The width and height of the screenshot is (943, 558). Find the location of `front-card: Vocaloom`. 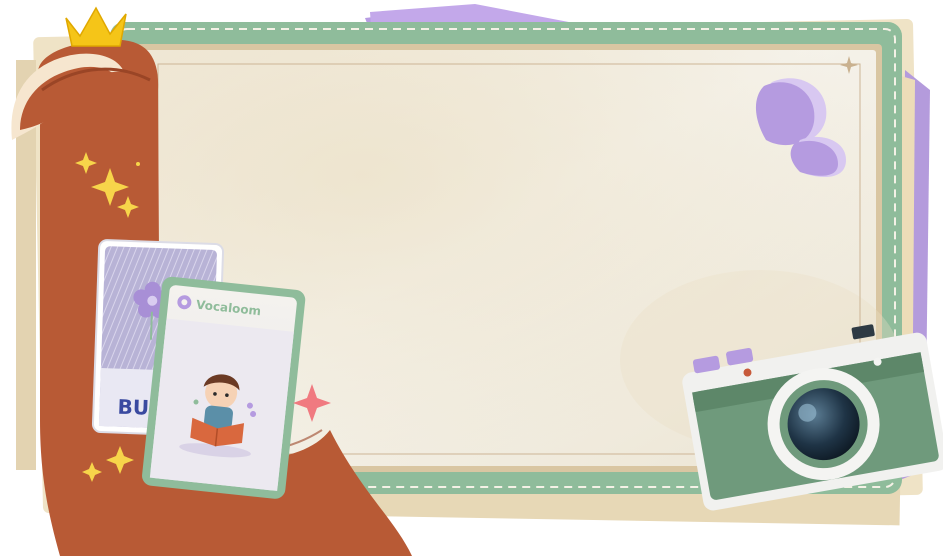

front-card: Vocaloom is located at coordinates (224, 387).